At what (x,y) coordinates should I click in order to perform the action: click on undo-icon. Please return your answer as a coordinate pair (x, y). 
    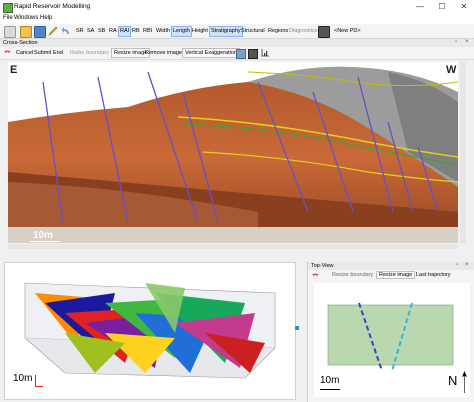
    Looking at the image, I should click on (66, 31).